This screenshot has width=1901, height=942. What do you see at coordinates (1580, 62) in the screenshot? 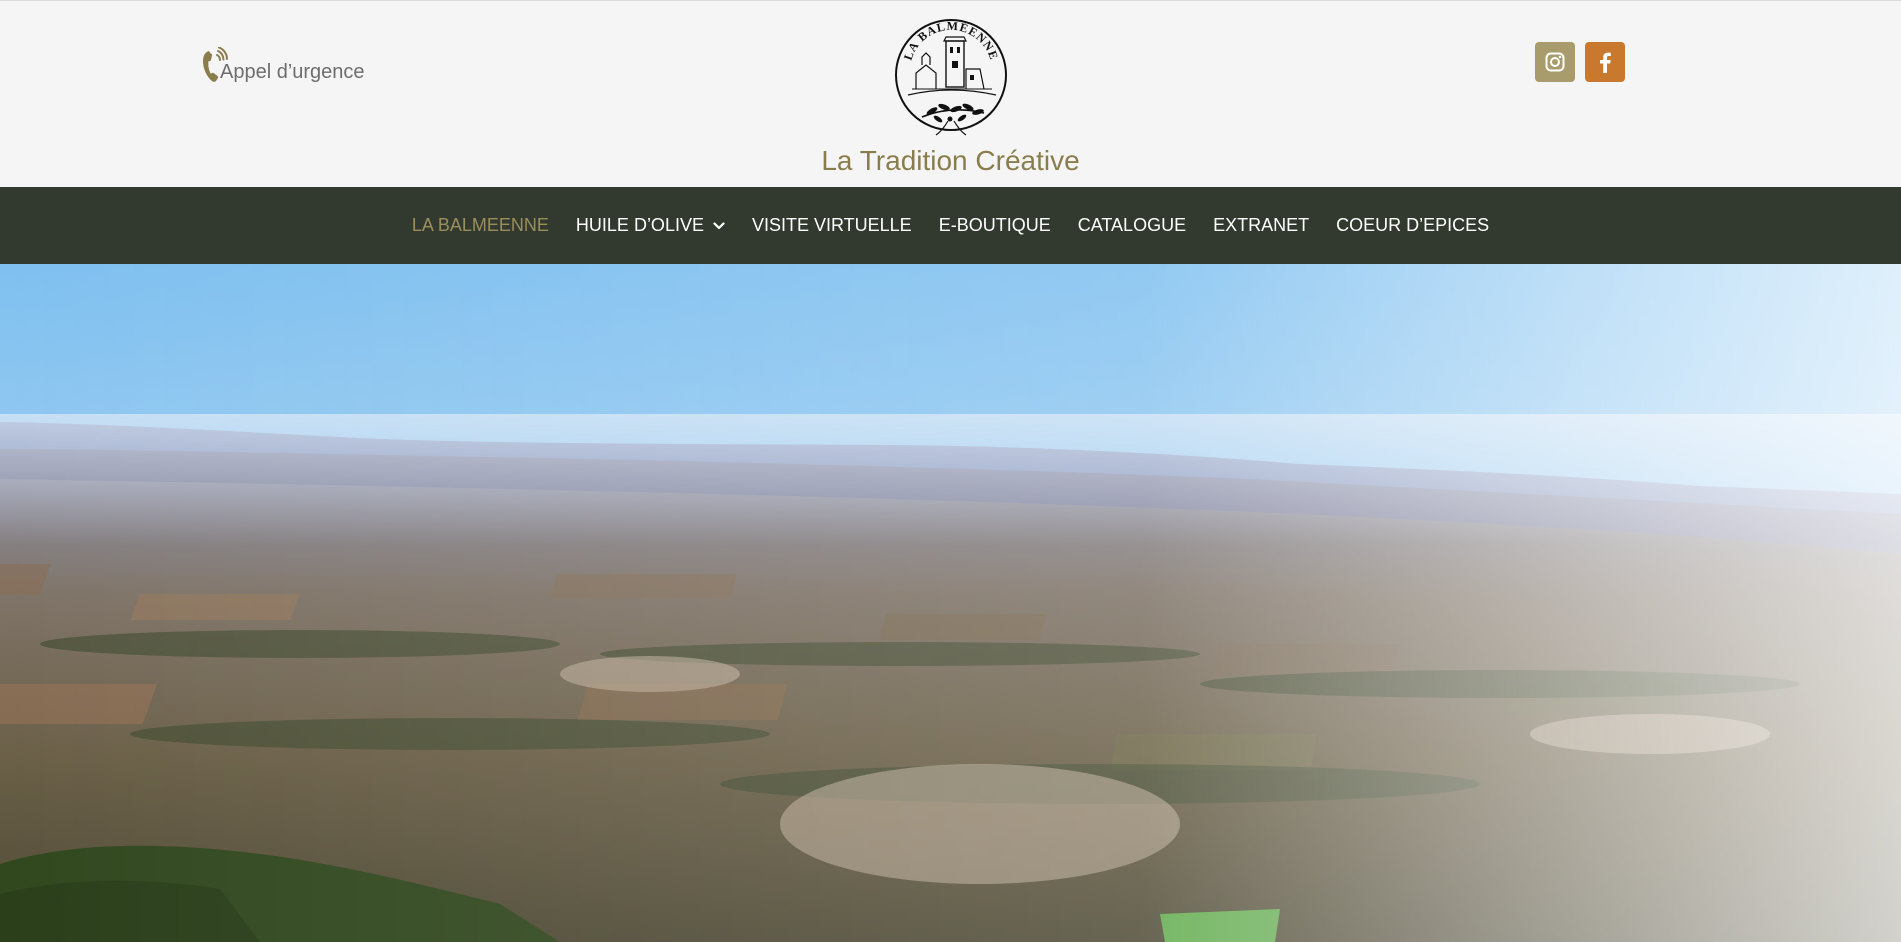
I see `social-links` at bounding box center [1580, 62].